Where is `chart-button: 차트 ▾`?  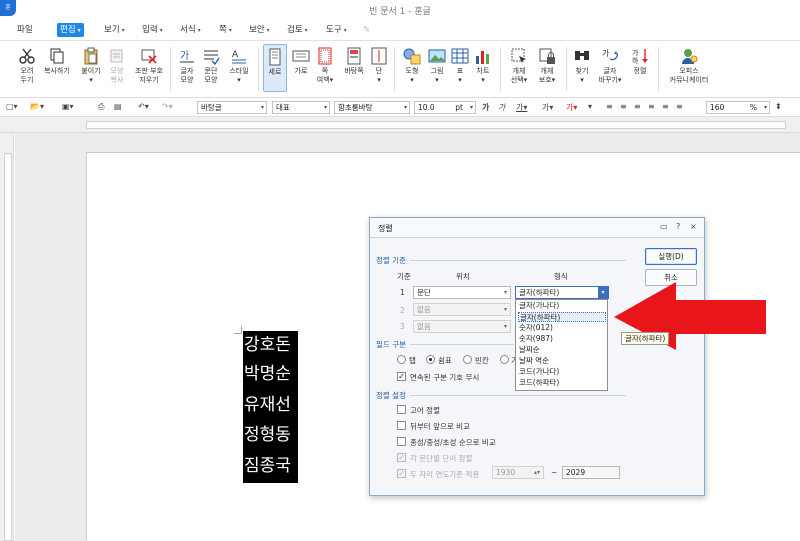 chart-button: 차트 ▾ is located at coordinates (483, 66).